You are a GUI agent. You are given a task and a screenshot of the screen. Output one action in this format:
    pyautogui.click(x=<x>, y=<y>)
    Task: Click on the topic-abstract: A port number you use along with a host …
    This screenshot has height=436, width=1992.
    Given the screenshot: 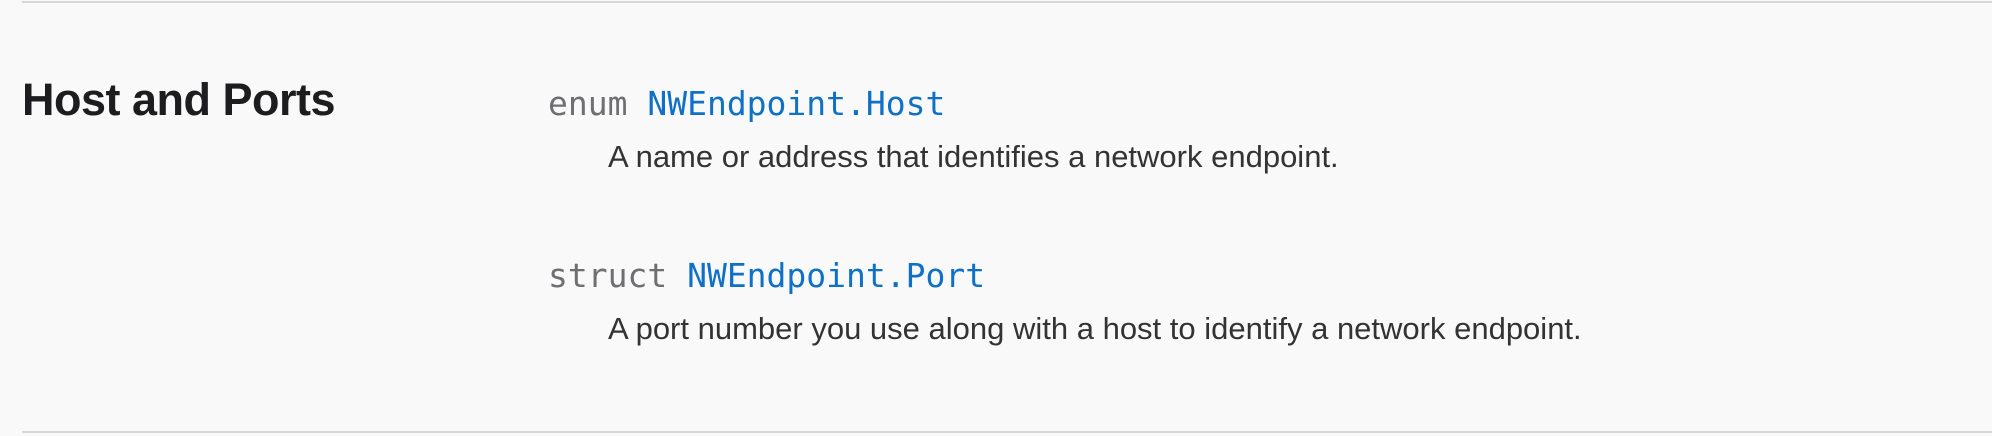 What is the action you would take?
    pyautogui.click(x=1095, y=328)
    